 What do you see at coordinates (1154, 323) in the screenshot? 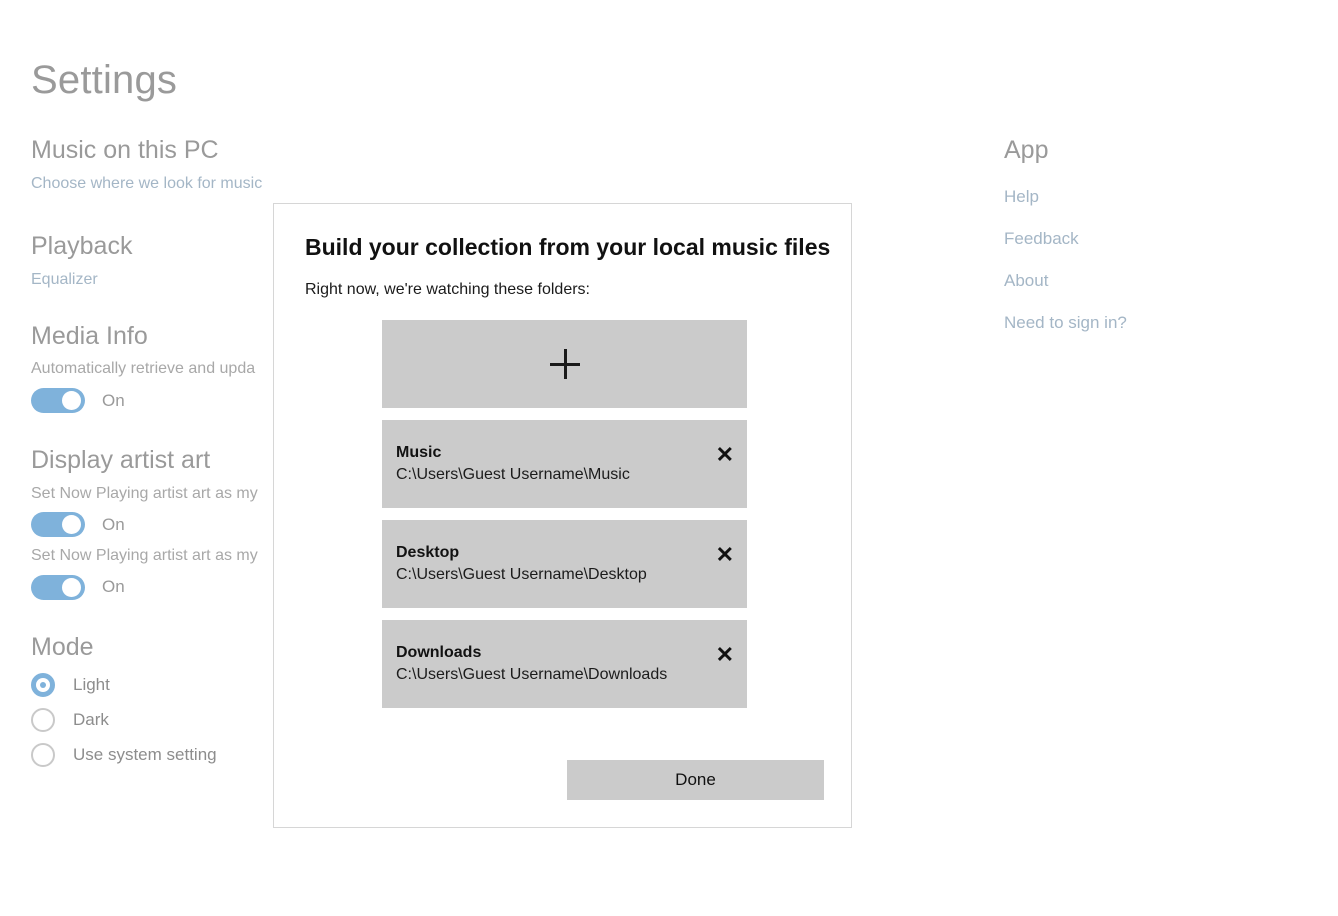
I see `app-link-need-to-sign-in: Need to sign in?` at bounding box center [1154, 323].